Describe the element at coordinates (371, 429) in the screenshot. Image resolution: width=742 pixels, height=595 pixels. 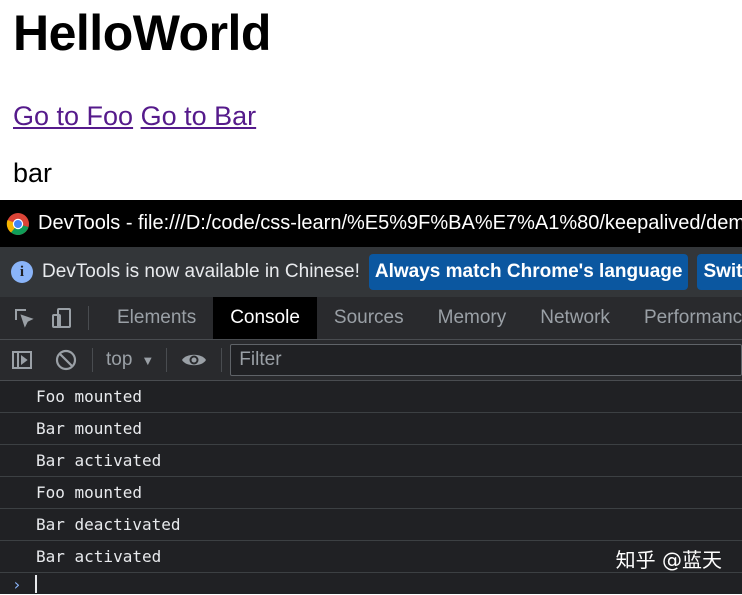
I see `console-log-line: Bar mounted` at that location.